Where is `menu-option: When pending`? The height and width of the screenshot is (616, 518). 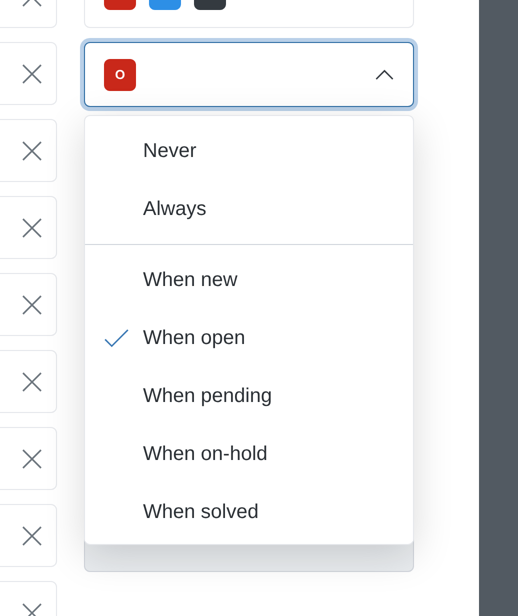 menu-option: When pending is located at coordinates (249, 396).